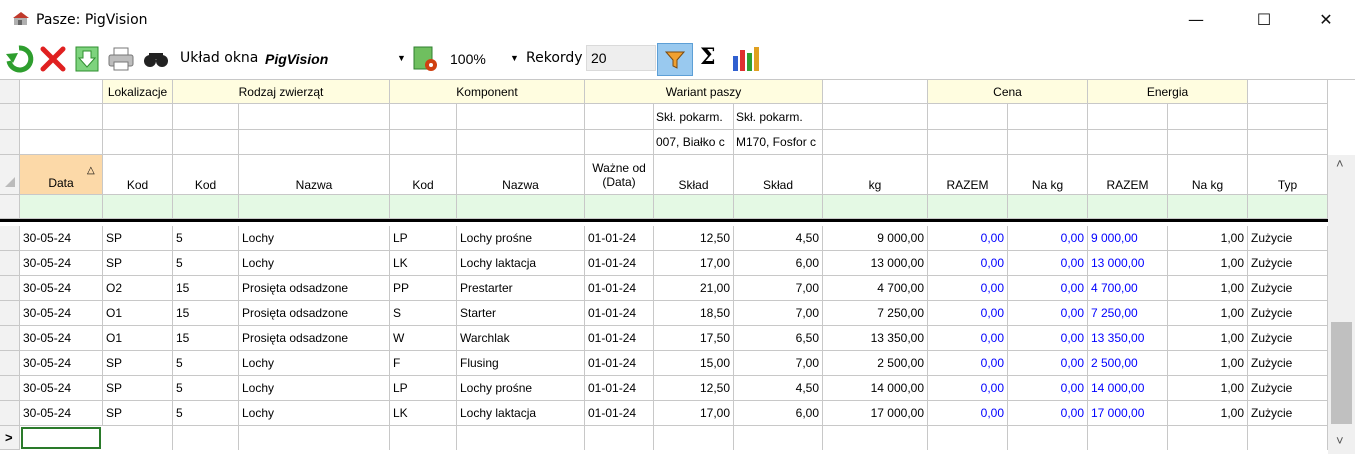 The image size is (1355, 454). Describe the element at coordinates (138, 175) in the screenshot. I see `column-header-lok-kod: Kod` at that location.